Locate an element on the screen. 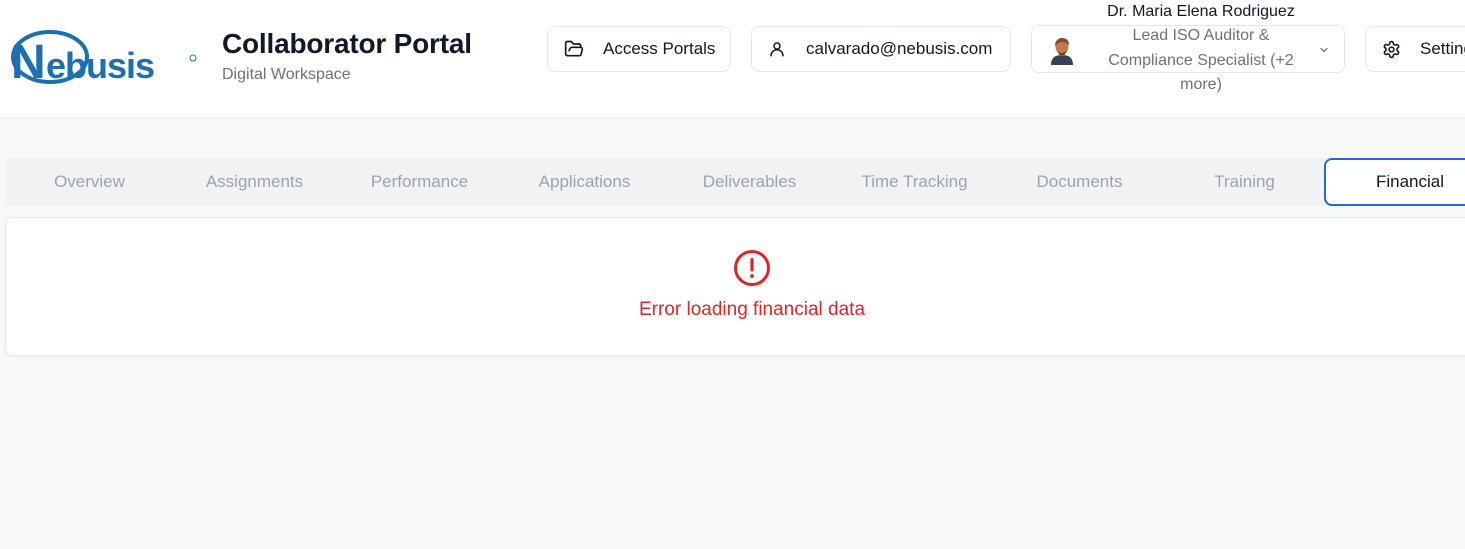  settings-button: Settings is located at coordinates (1415, 49).